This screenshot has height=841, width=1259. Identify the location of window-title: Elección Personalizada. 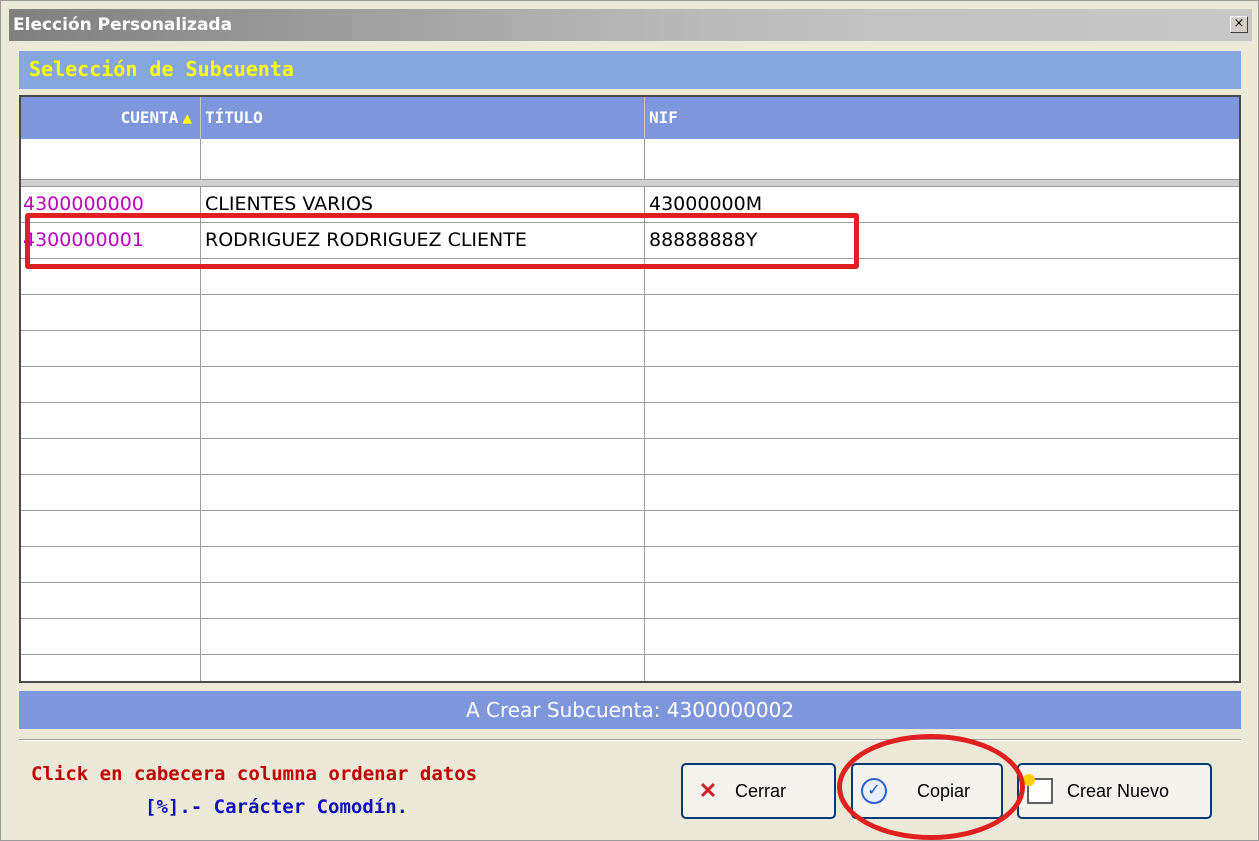
(123, 25).